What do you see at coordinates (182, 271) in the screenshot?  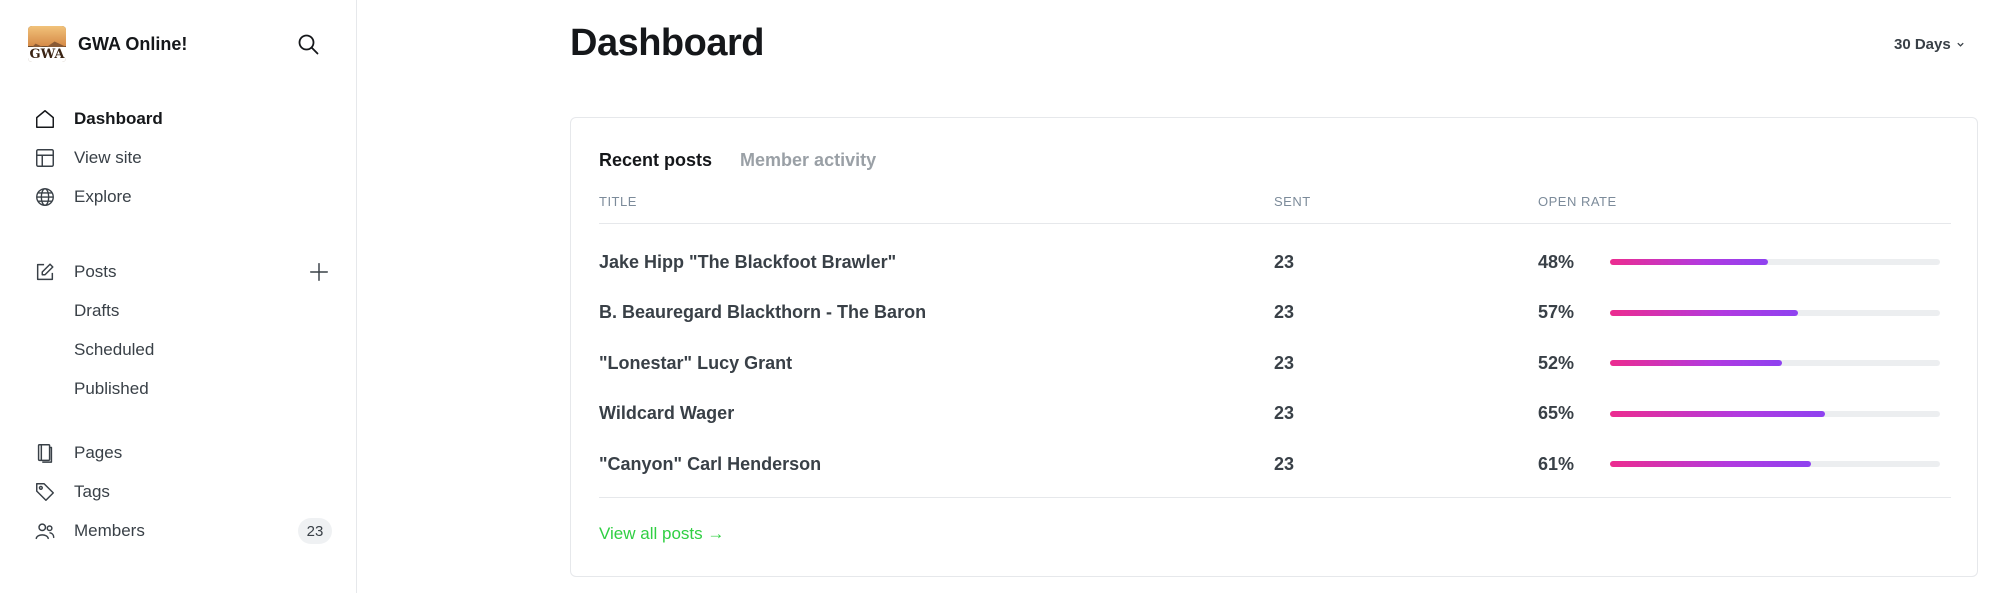 I see `sidebar-item-posts: Posts` at bounding box center [182, 271].